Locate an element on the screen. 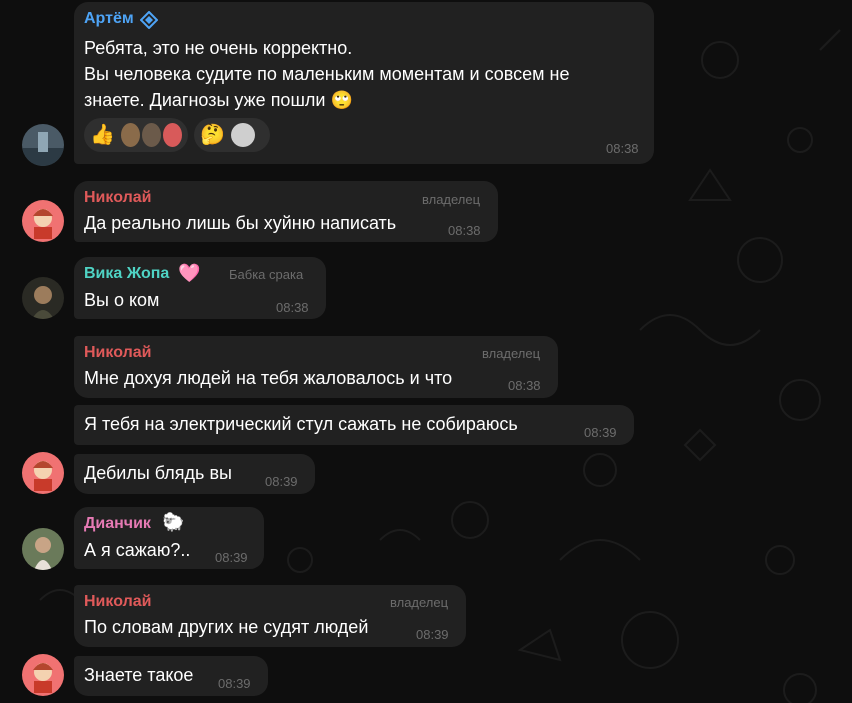 Image resolution: width=852 pixels, height=703 pixels. reaction-thinking: 🤔 is located at coordinates (232, 135).